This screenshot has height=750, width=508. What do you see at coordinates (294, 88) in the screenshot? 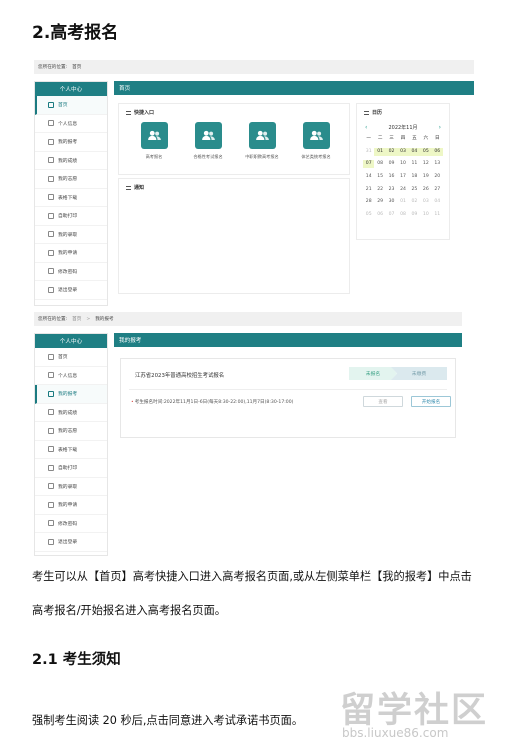
I see `main-header: 首页` at bounding box center [294, 88].